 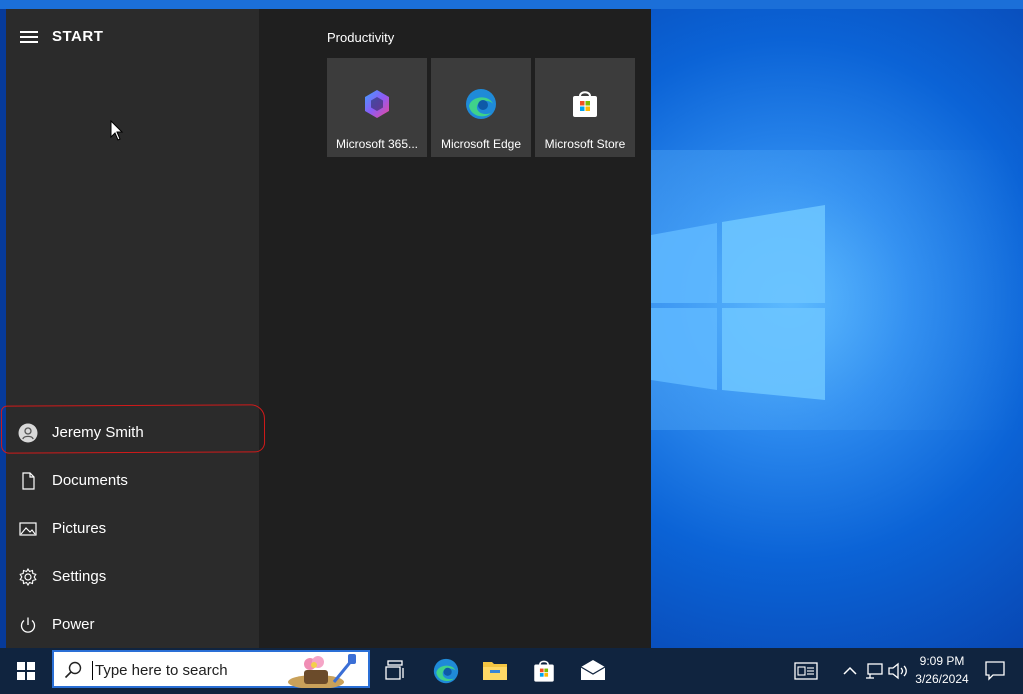 What do you see at coordinates (73, 670) in the screenshot?
I see `search-icon` at bounding box center [73, 670].